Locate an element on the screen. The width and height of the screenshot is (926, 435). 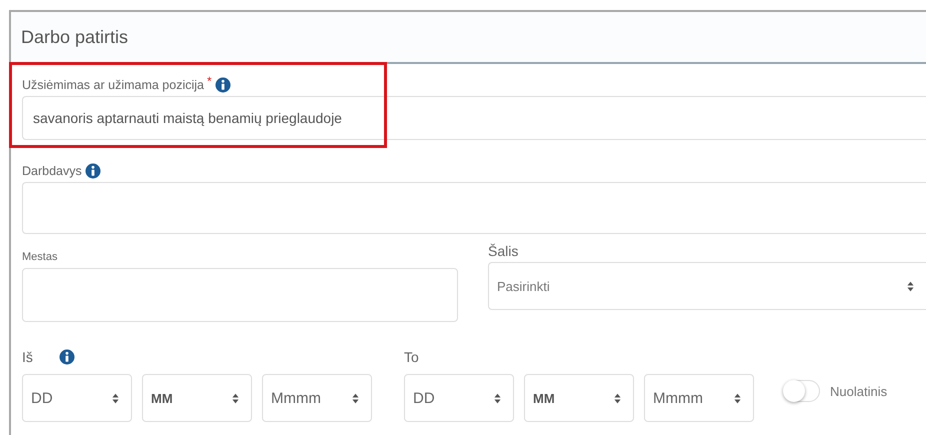
section-title: Darbo patirtis is located at coordinates (74, 37).